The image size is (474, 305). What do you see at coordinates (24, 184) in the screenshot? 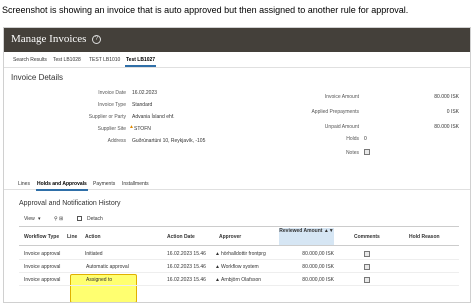
I see `subtab-lines: Lines` at bounding box center [24, 184].